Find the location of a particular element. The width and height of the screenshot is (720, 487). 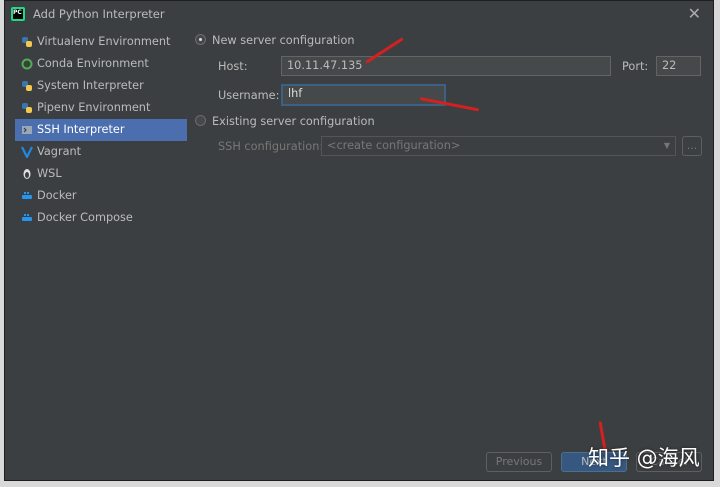

sidebar-item-label: SSH Interpreter is located at coordinates (81, 129).